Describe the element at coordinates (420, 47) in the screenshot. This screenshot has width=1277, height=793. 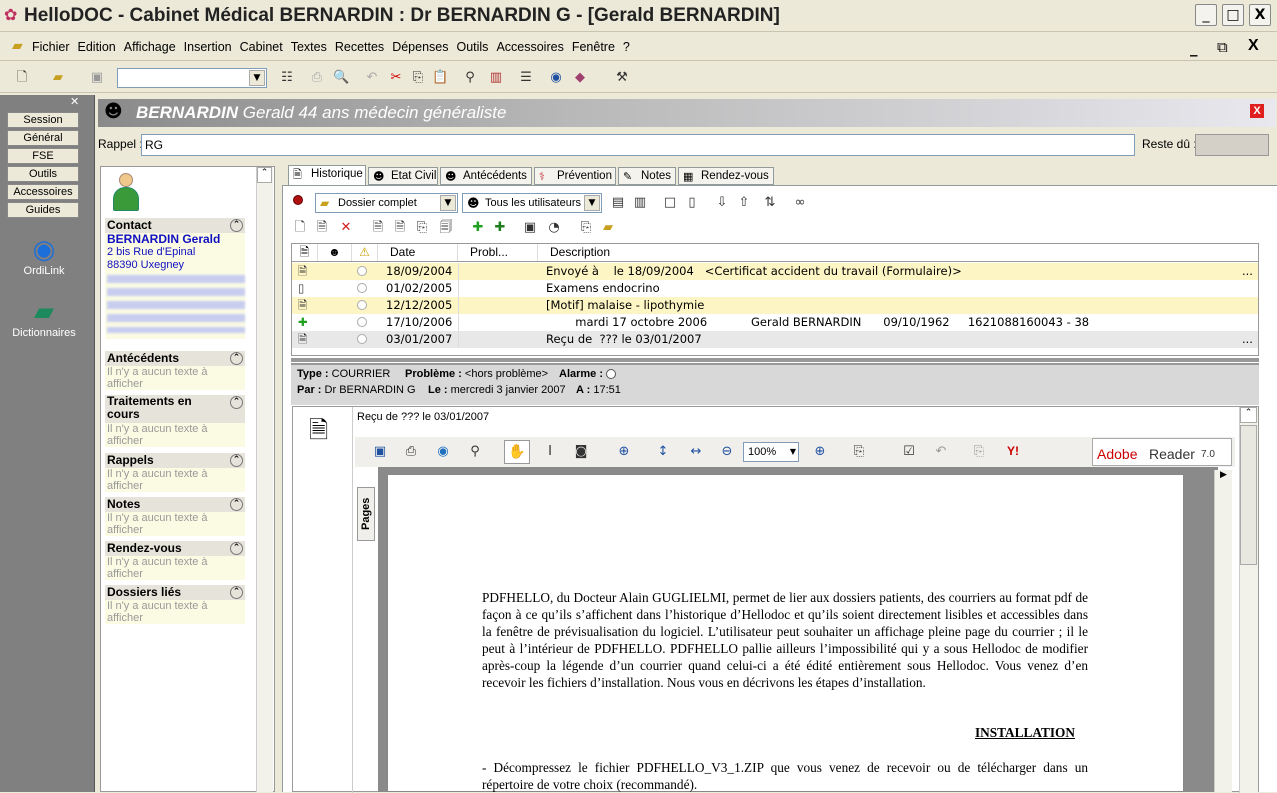
I see `menu-7: Dépenses` at that location.